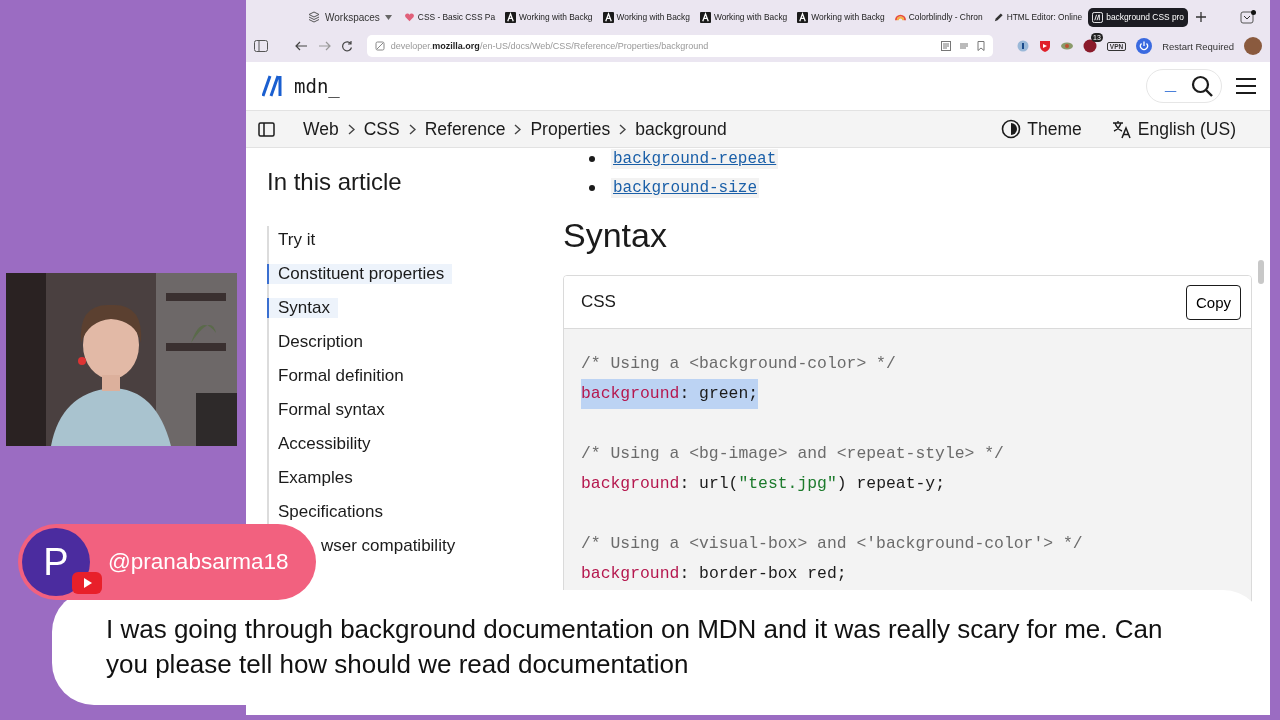  What do you see at coordinates (302, 308) in the screenshot?
I see `toc-link: Syntax` at bounding box center [302, 308].